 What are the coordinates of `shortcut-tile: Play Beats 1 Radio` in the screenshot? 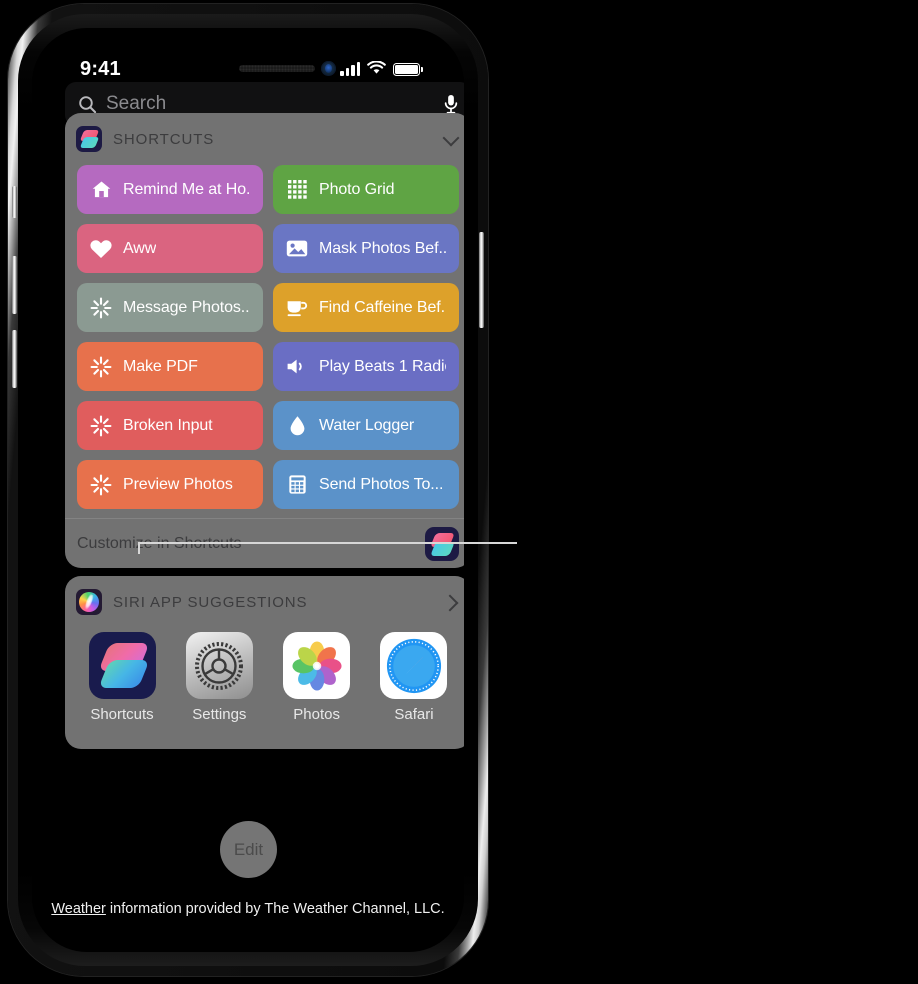 It's located at (366, 366).